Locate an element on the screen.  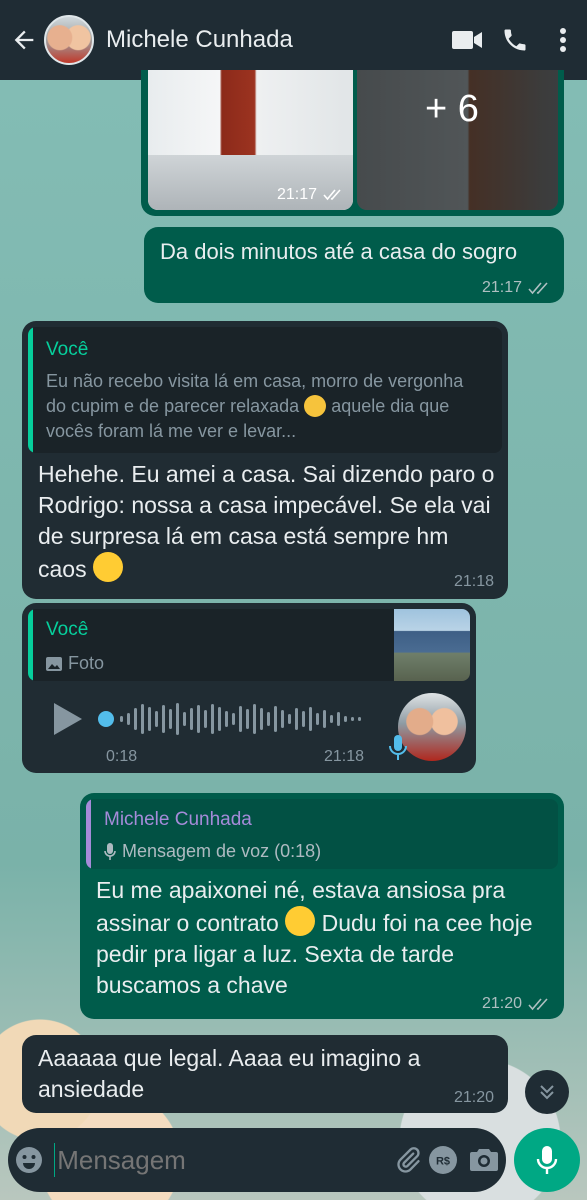
tears-of-joy-emoji is located at coordinates (300, 921).